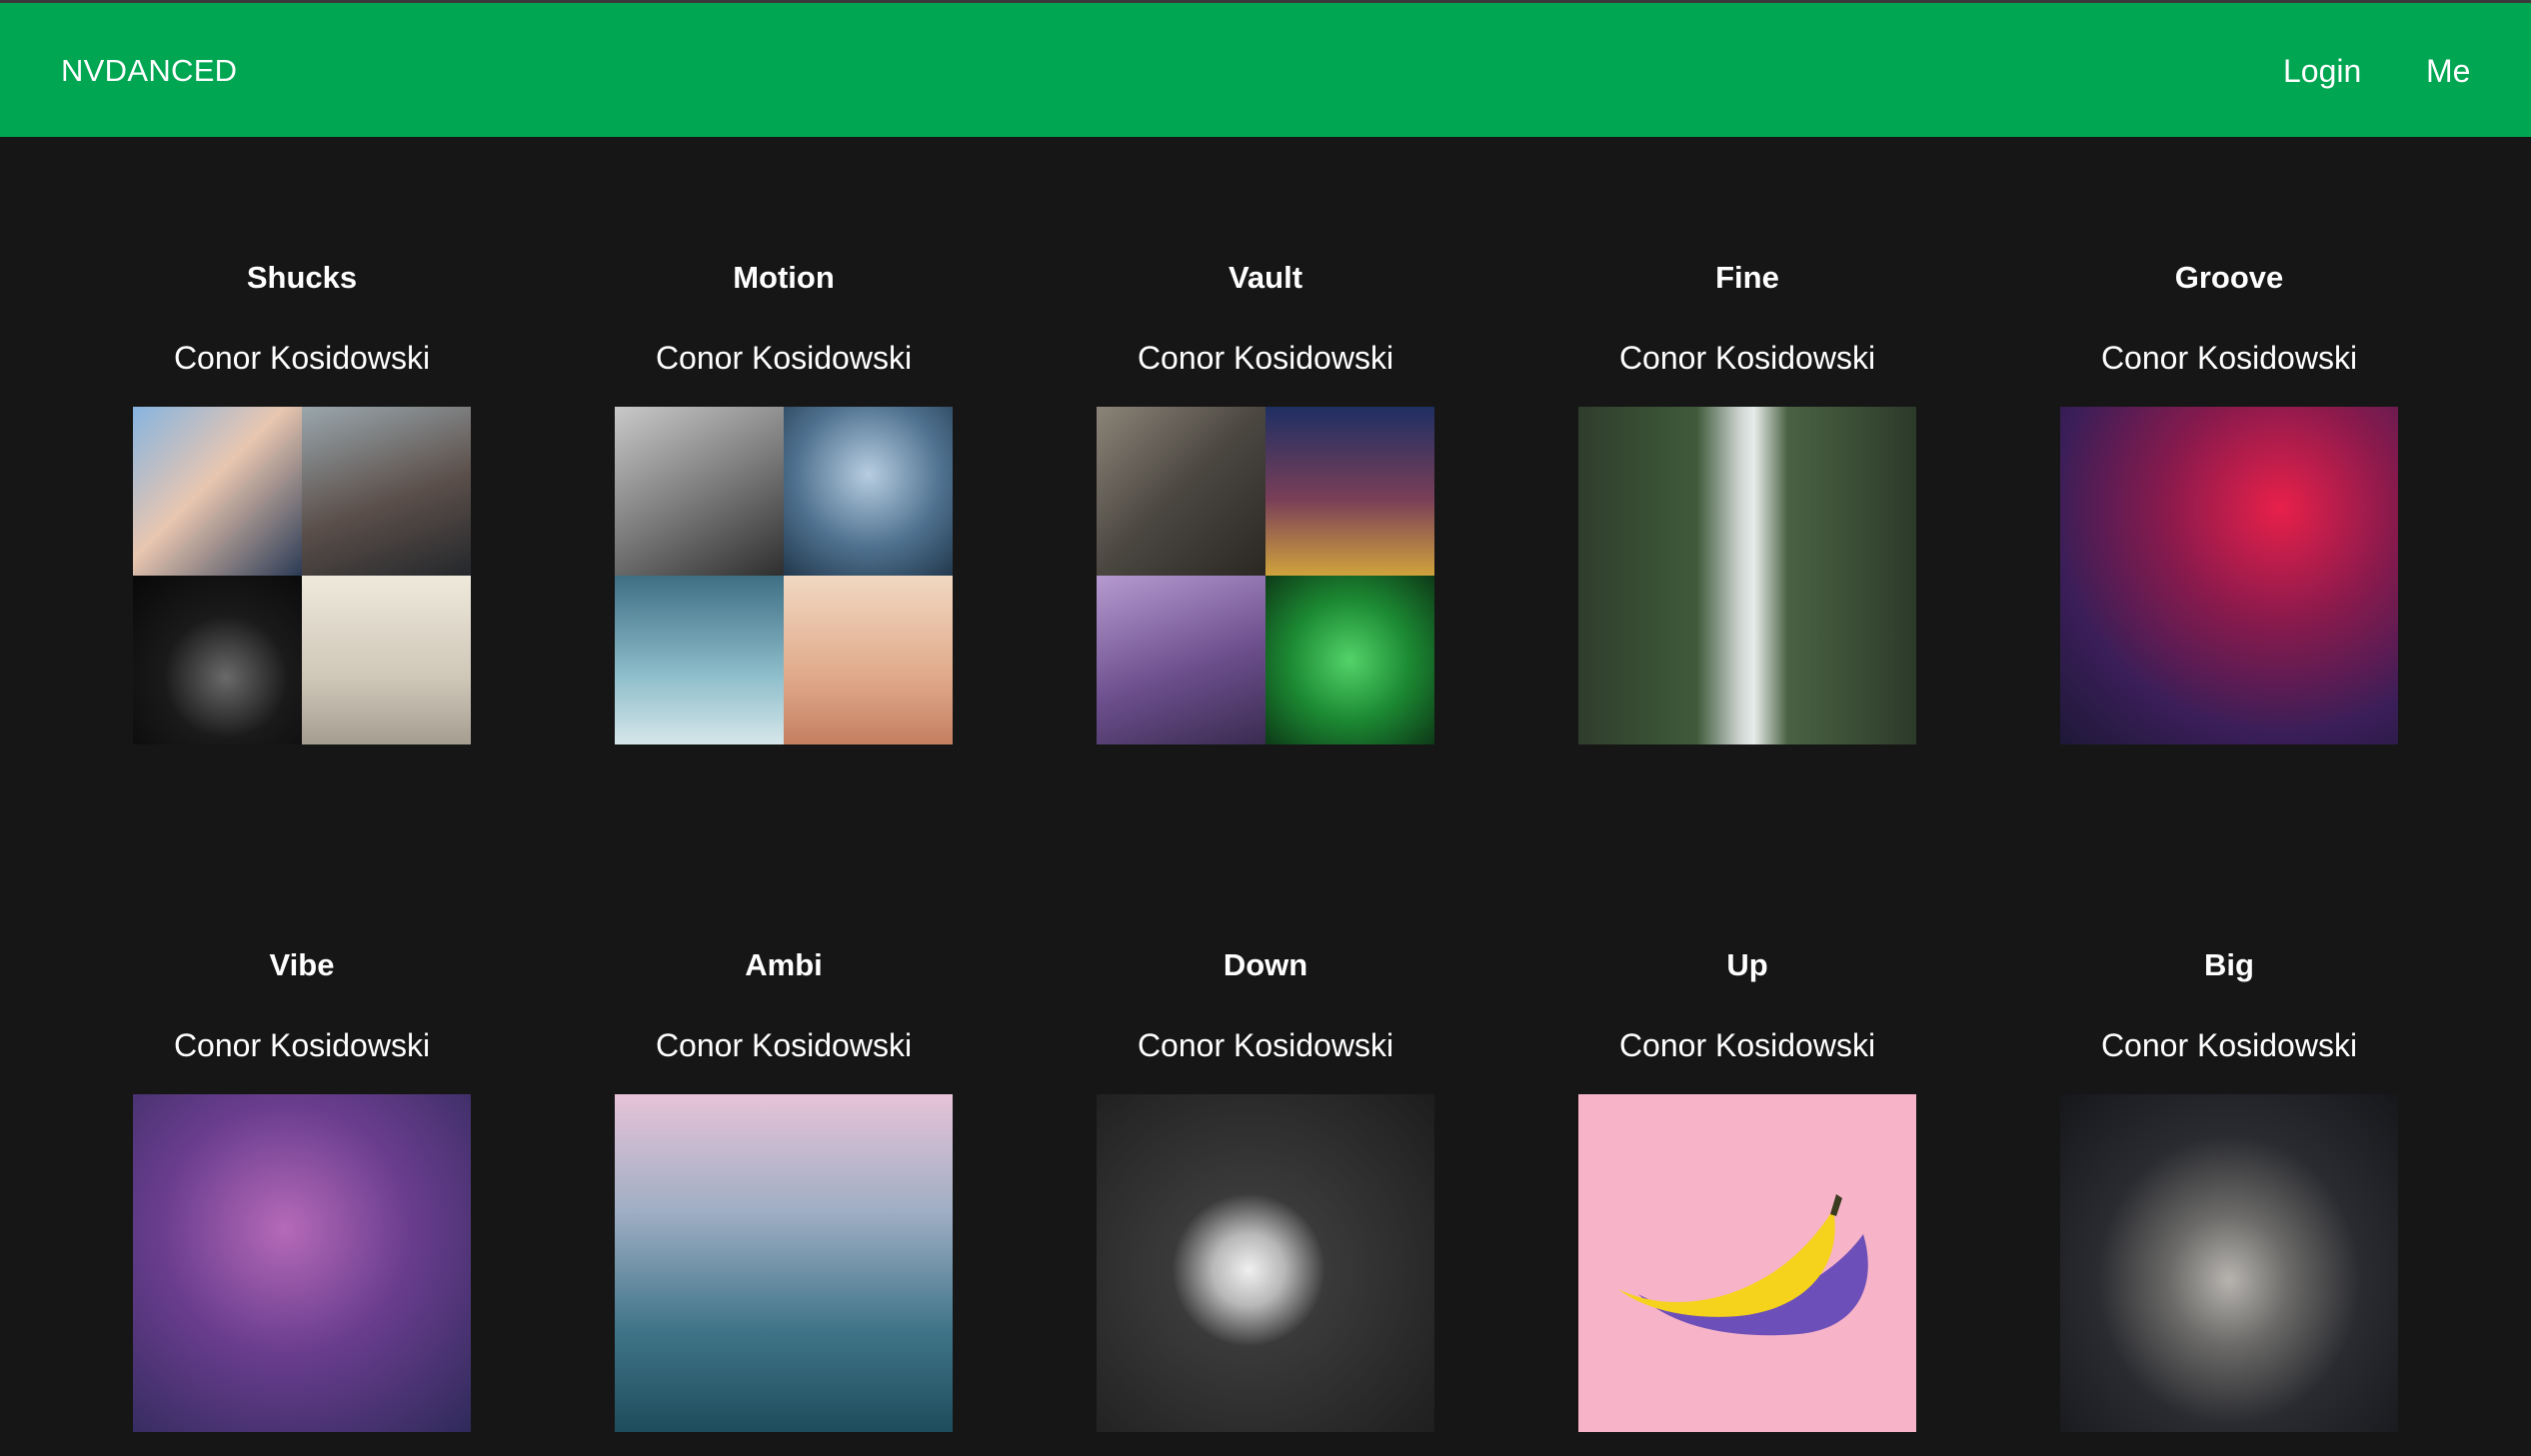 The image size is (2531, 1456). Describe the element at coordinates (784, 277) in the screenshot. I see `playlist-title: Motion` at that location.